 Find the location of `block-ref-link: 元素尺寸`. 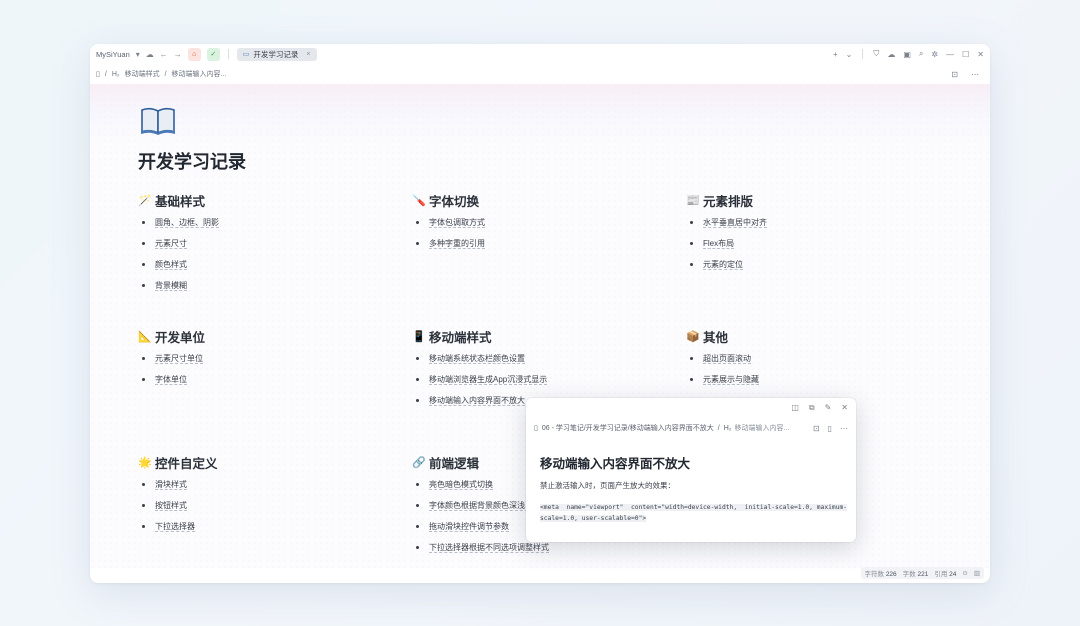

block-ref-link: 元素尺寸 is located at coordinates (171, 244).